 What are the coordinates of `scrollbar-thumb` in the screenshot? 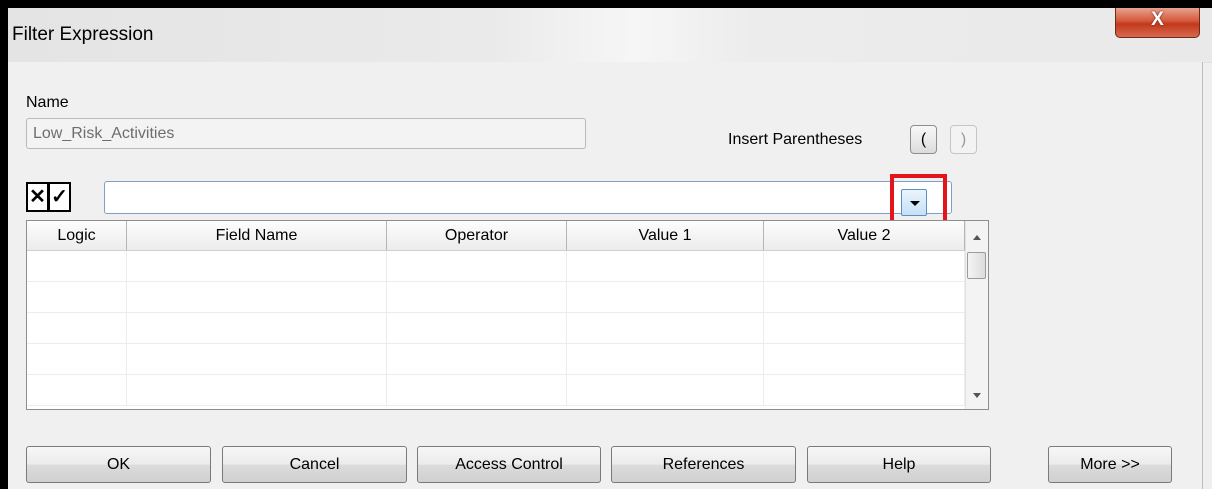 It's located at (976, 265).